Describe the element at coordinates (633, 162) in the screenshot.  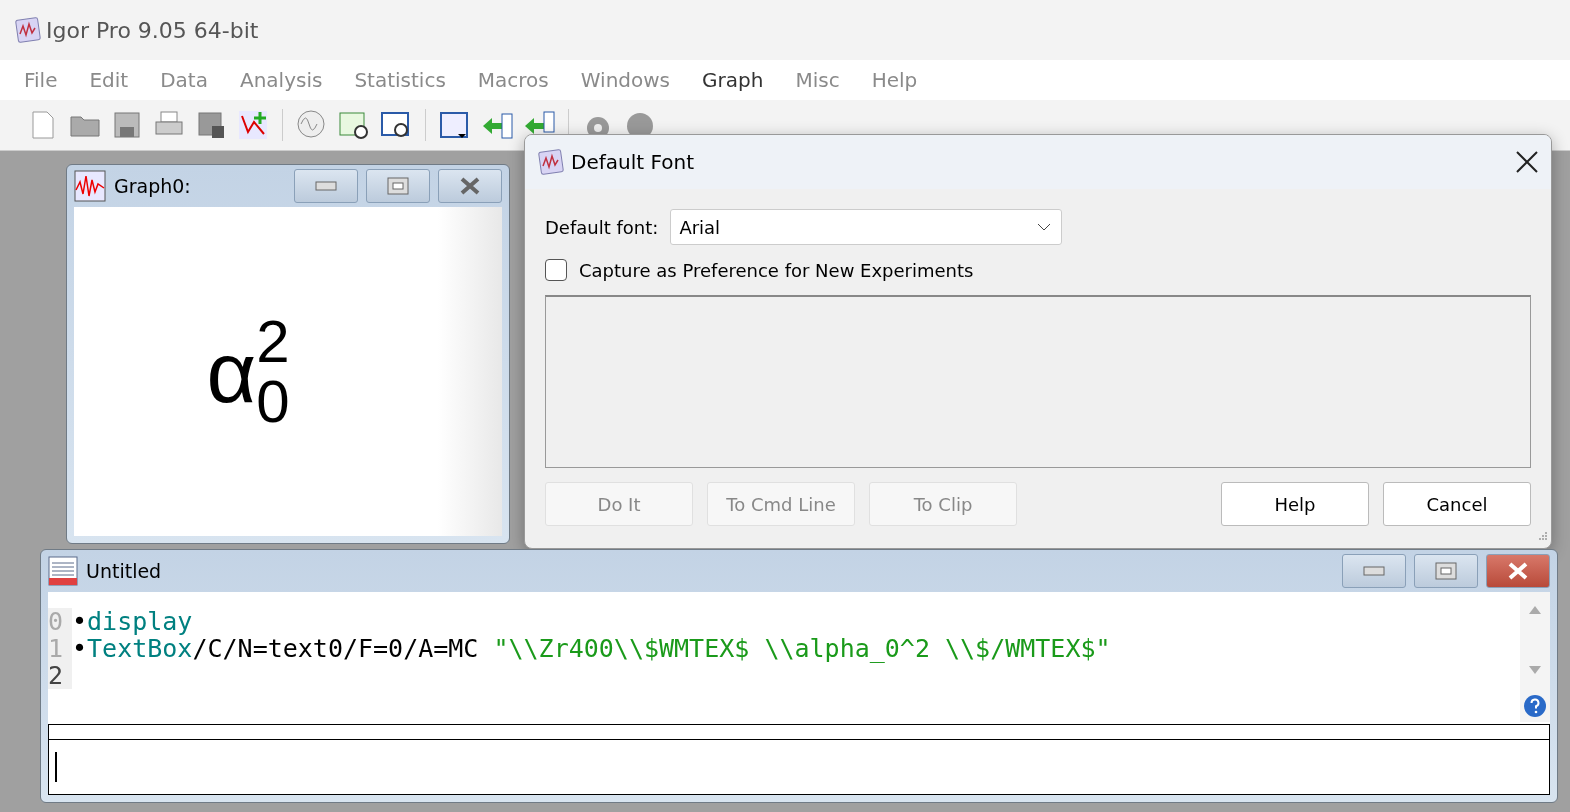
I see `dialog-title: Default Font` at that location.